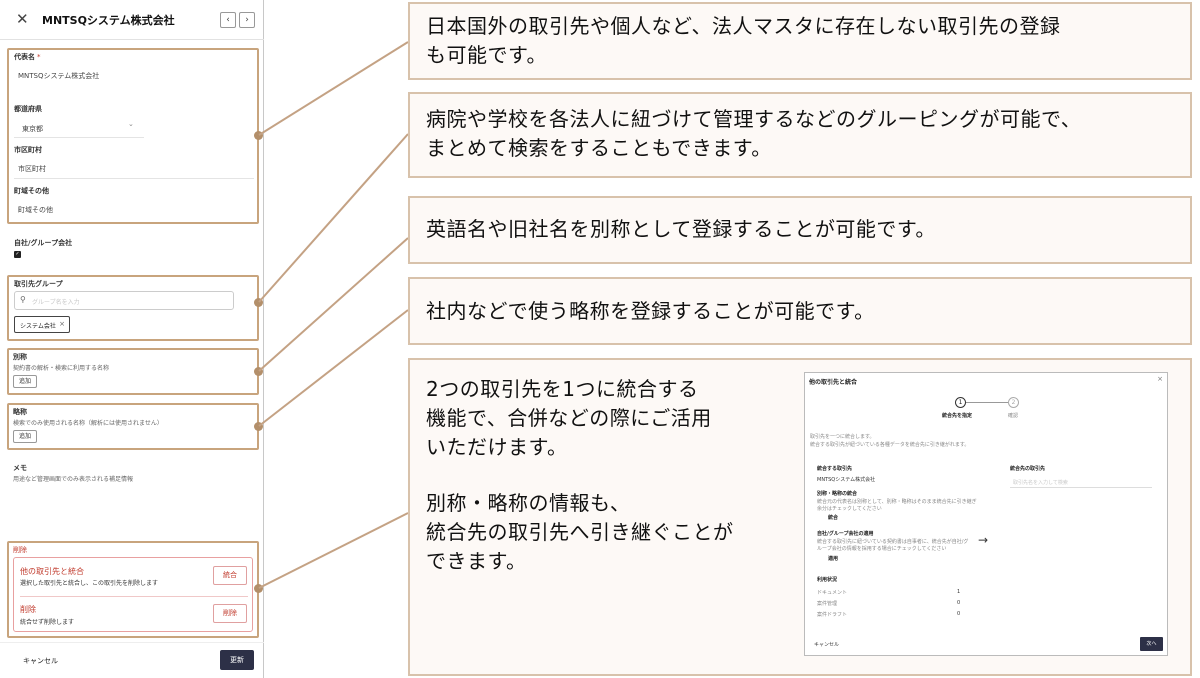 The image size is (1200, 678). Describe the element at coordinates (89, 583) in the screenshot. I see `merge-desc: 選択した取引先と統合し、この取引先を削除します` at that location.